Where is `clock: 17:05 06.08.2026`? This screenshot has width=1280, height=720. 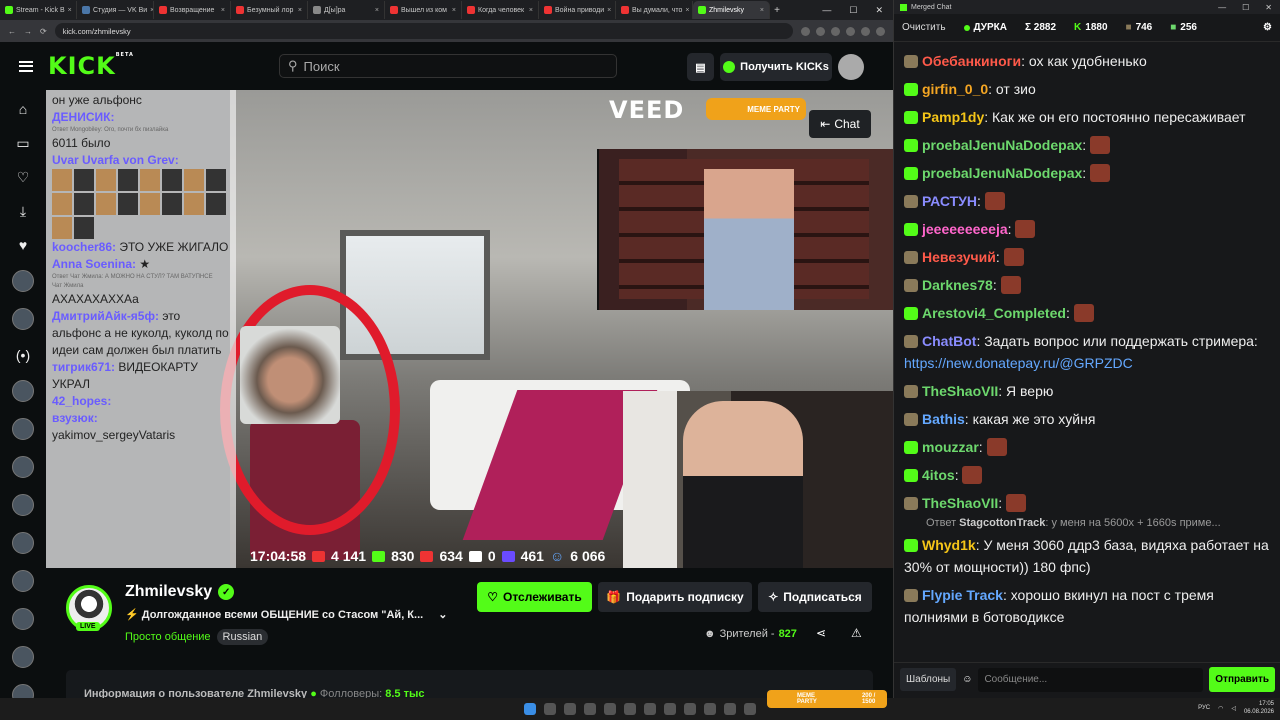 clock: 17:05 06.08.2026 is located at coordinates (1259, 708).